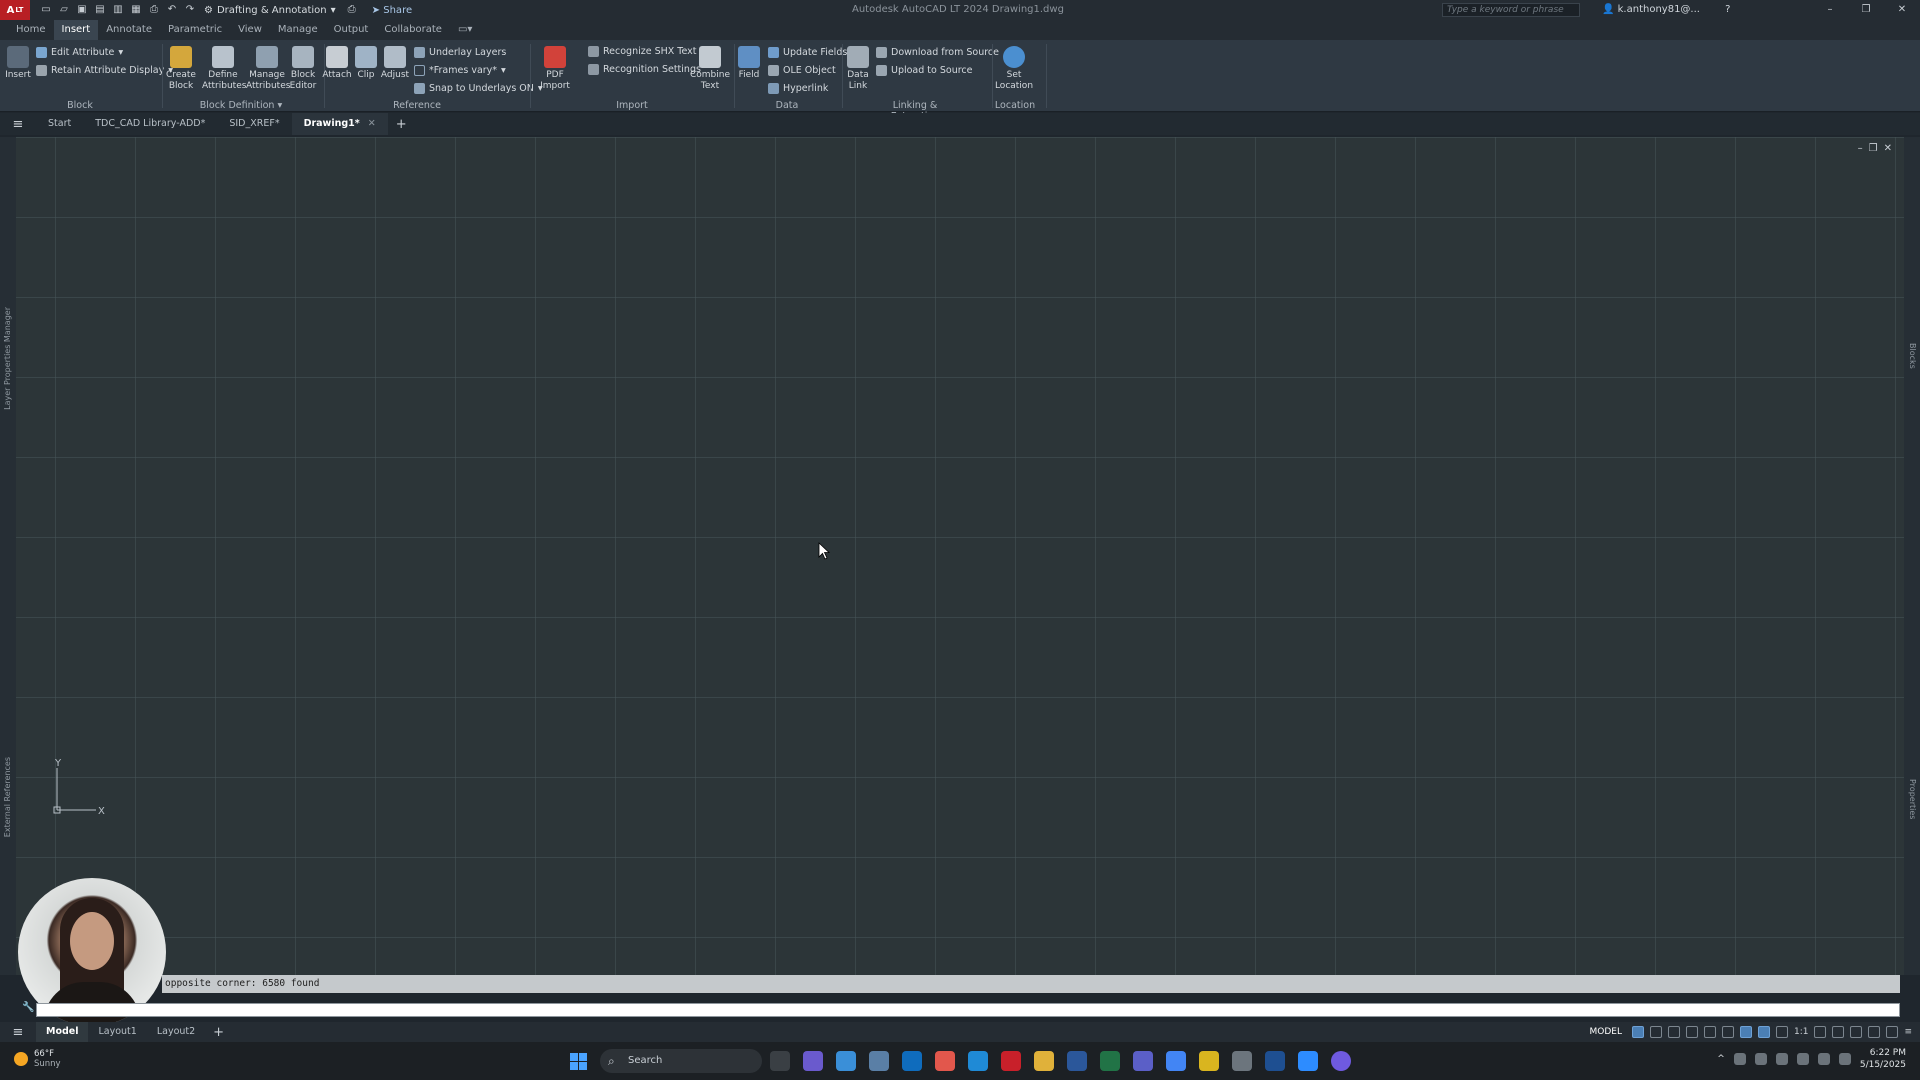 Image resolution: width=1920 pixels, height=1080 pixels. Describe the element at coordinates (1637, 1032) in the screenshot. I see `grid-icon` at that location.